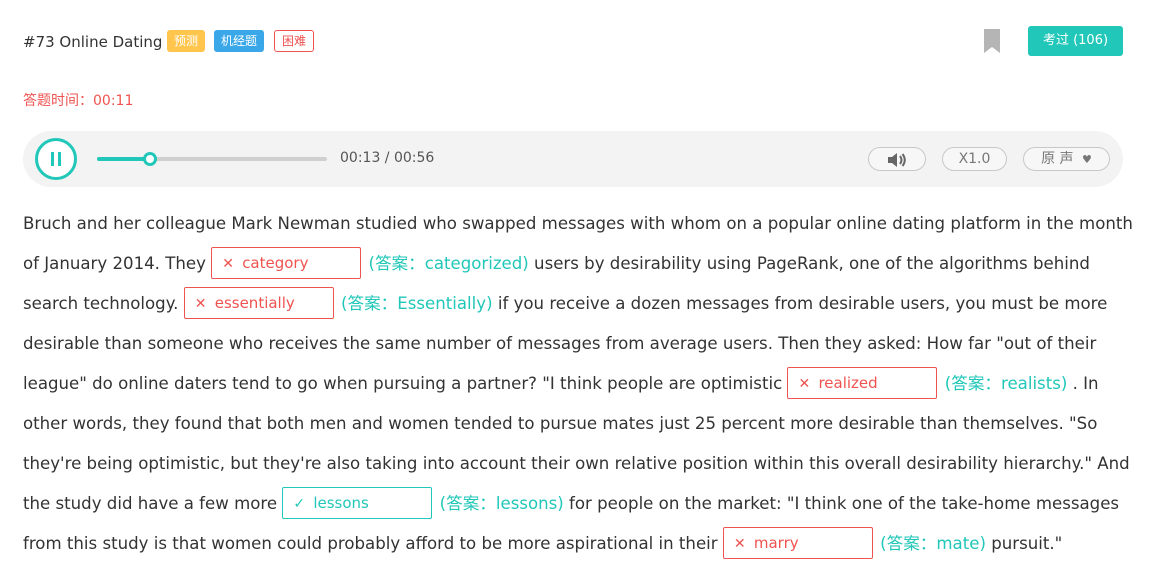 The image size is (1169, 583). What do you see at coordinates (573, 41) in the screenshot?
I see `question-header: #73 Online Dating 预测 机经题 困难 考过 (106)` at bounding box center [573, 41].